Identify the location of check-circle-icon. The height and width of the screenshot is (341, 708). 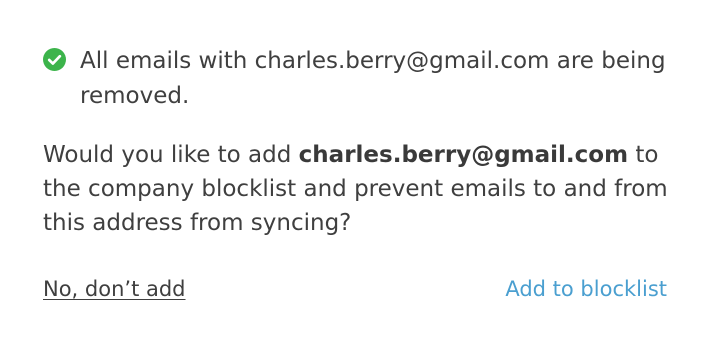
(54, 59).